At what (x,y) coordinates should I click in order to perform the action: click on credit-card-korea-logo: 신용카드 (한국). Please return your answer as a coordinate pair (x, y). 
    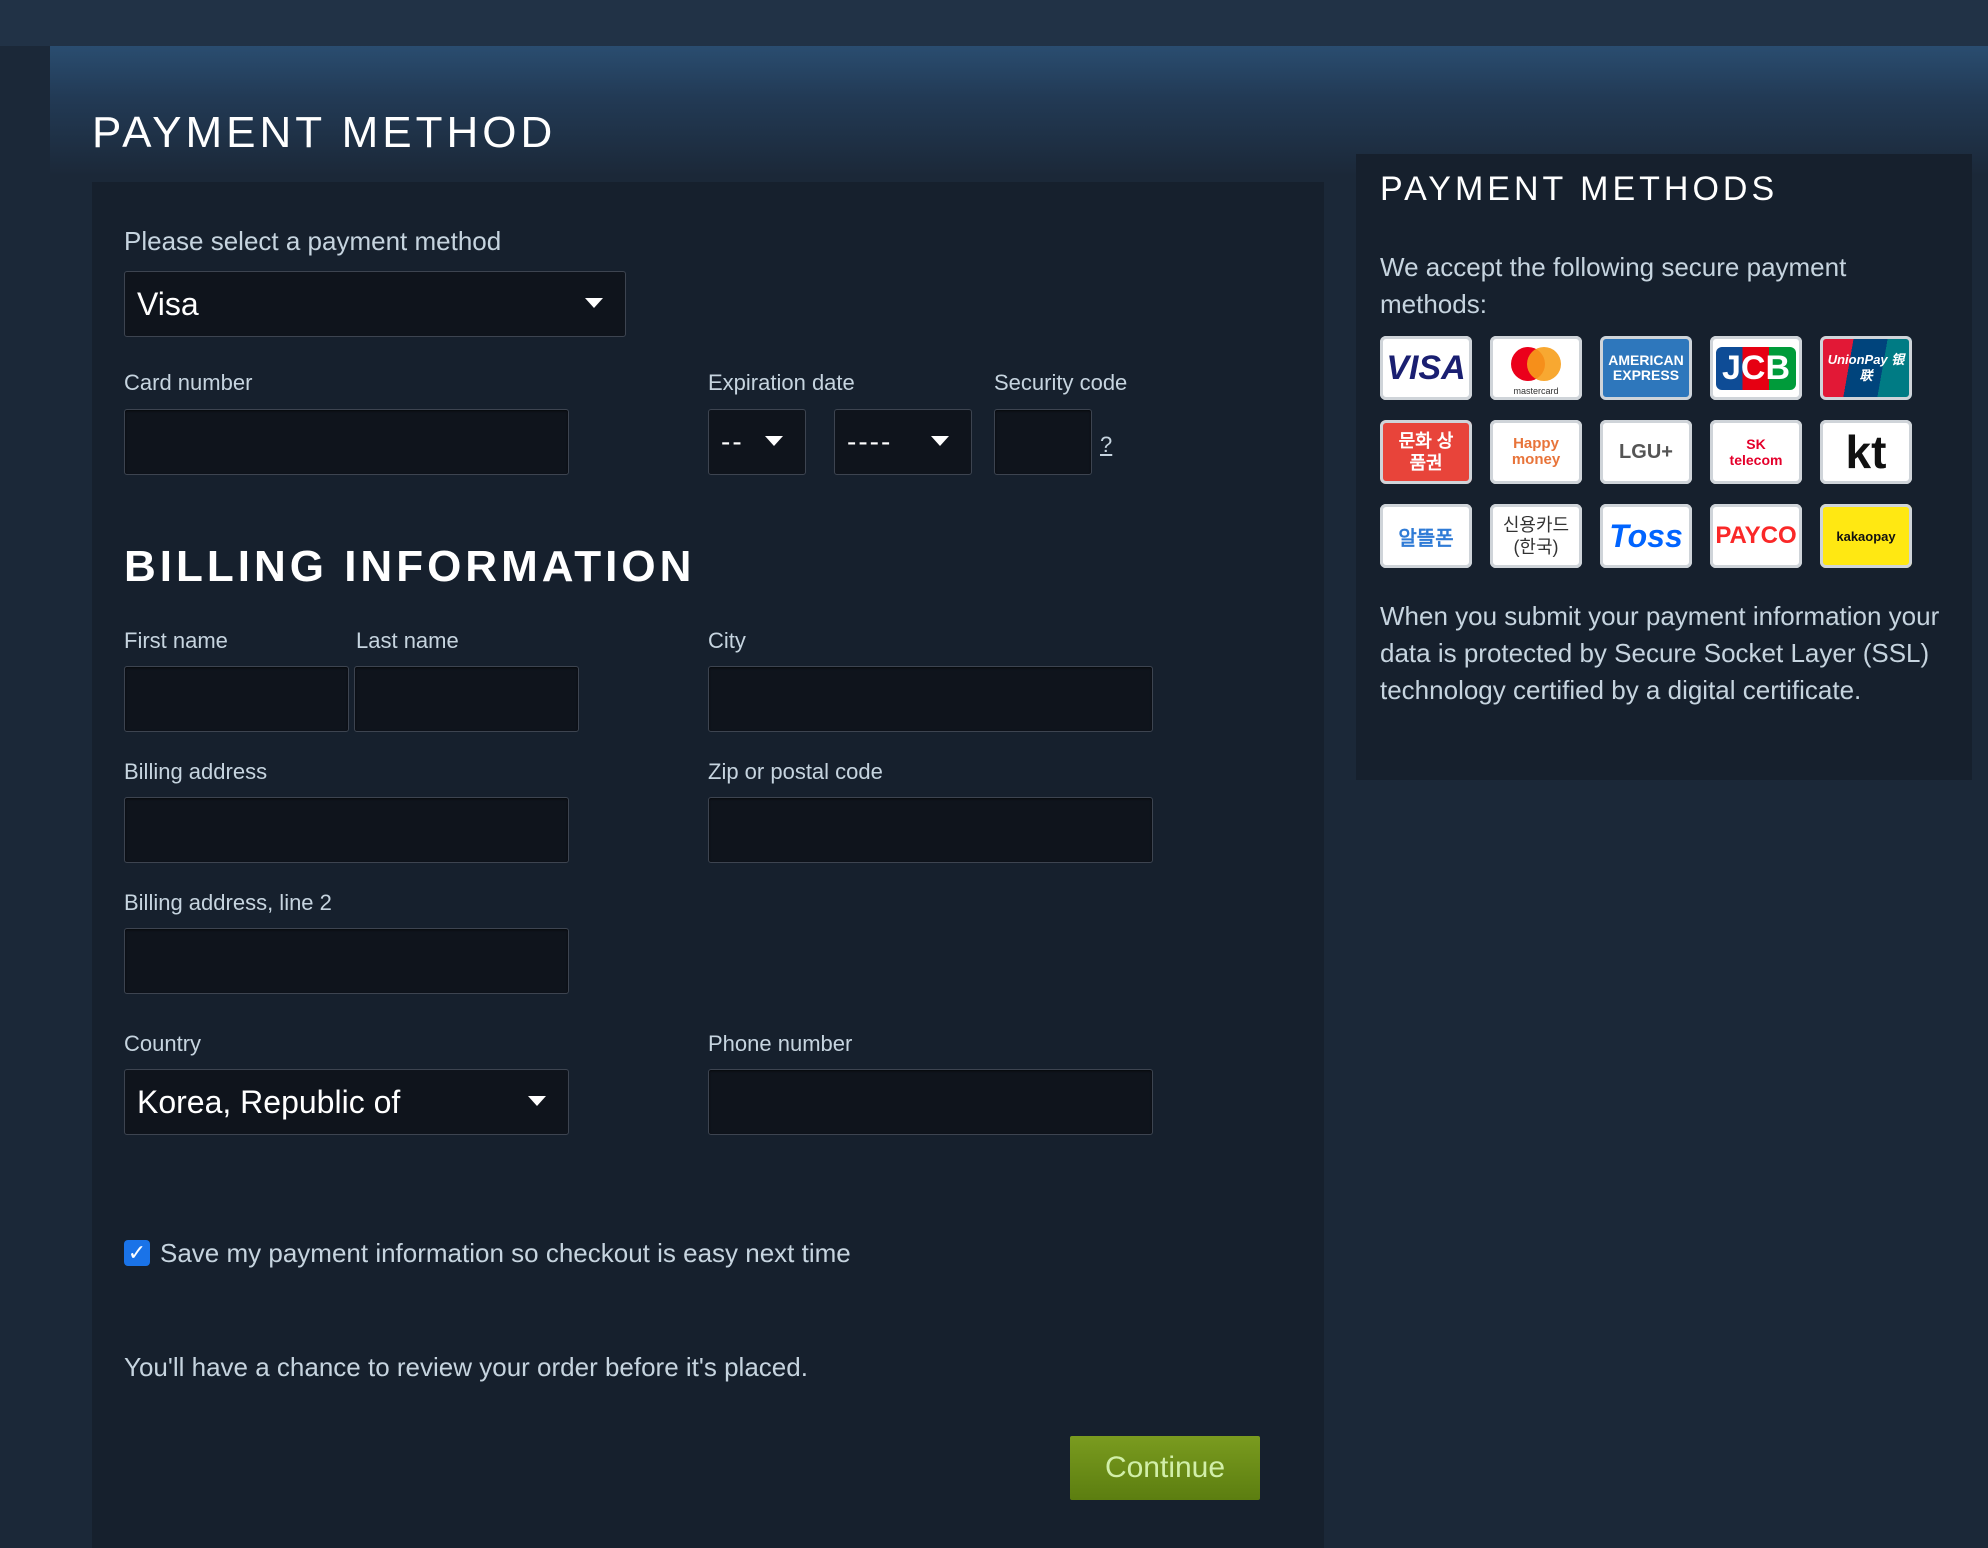
    Looking at the image, I should click on (1536, 536).